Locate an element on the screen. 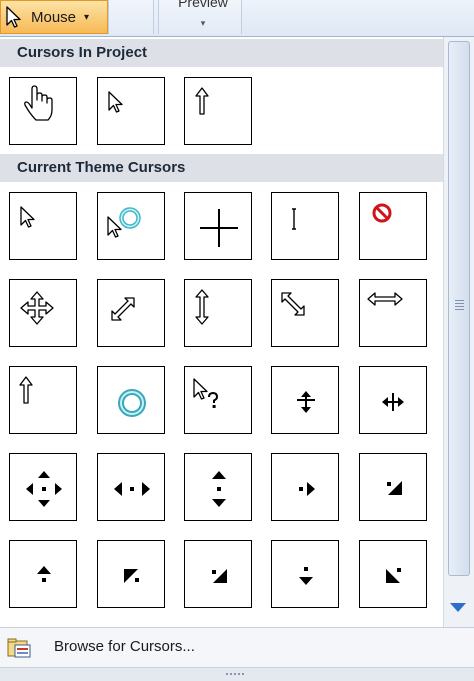  mouse-button-label: Mouse is located at coordinates (54, 17).